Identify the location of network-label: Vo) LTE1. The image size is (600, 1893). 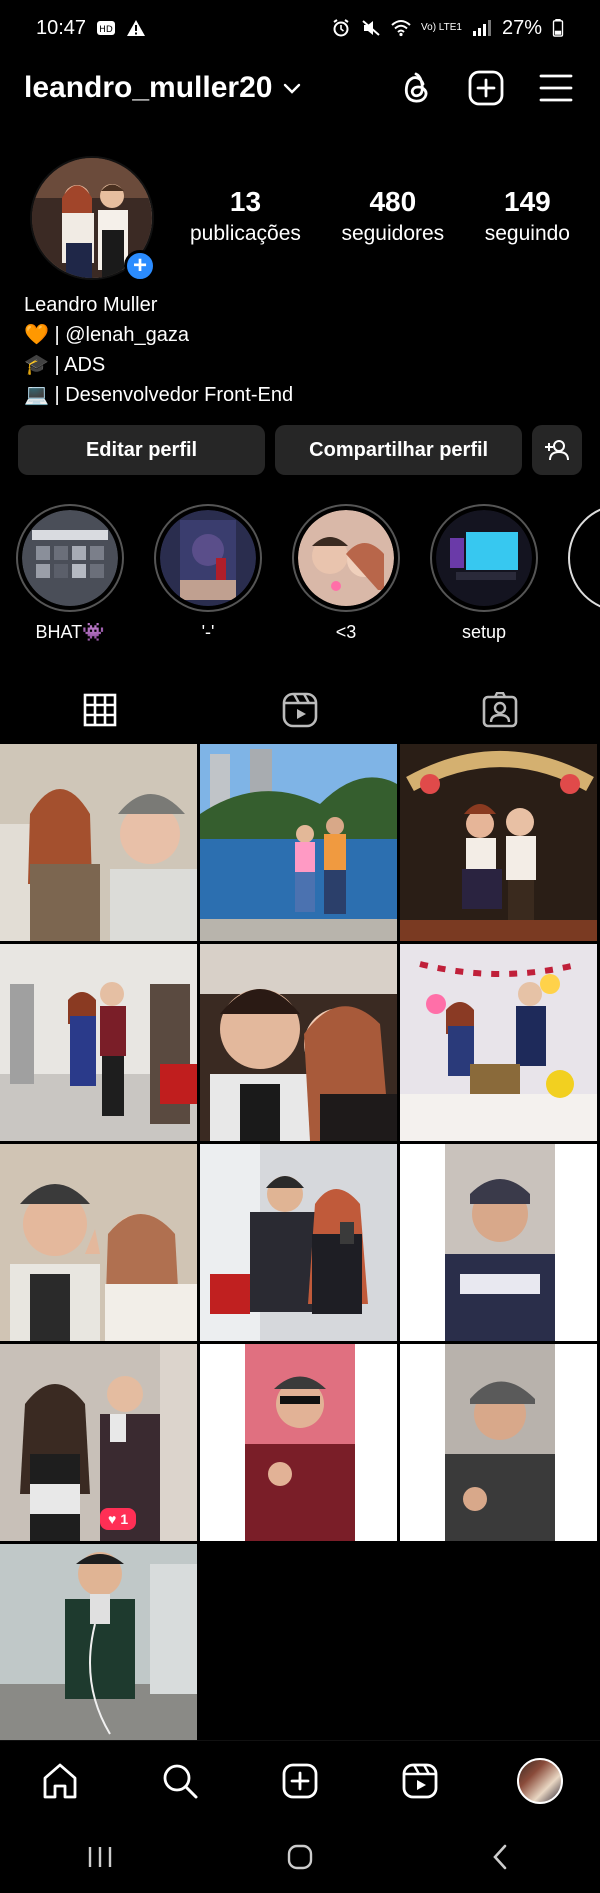
(441, 27).